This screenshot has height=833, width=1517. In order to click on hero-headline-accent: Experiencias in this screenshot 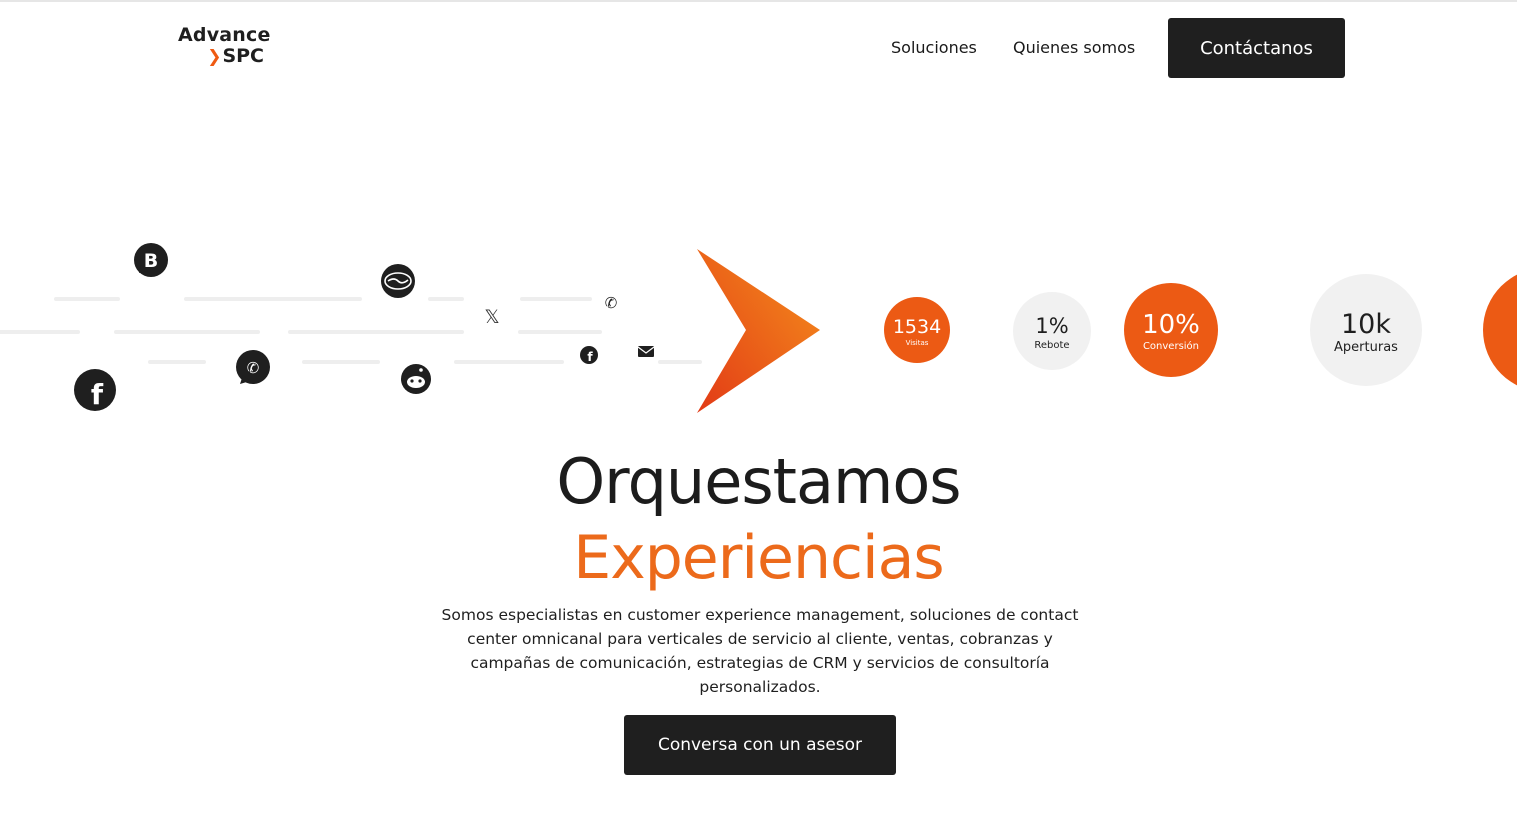, I will do `click(758, 558)`.